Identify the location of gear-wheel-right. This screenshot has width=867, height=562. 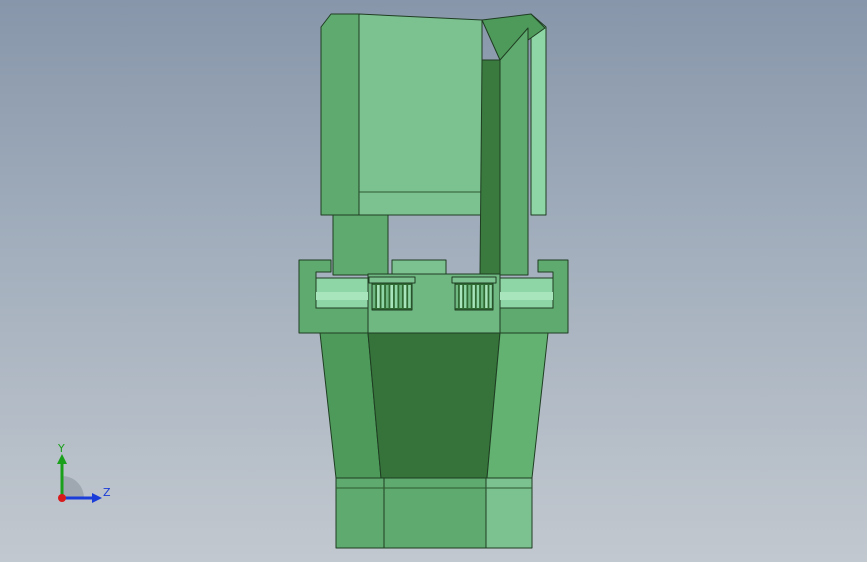
(474, 293).